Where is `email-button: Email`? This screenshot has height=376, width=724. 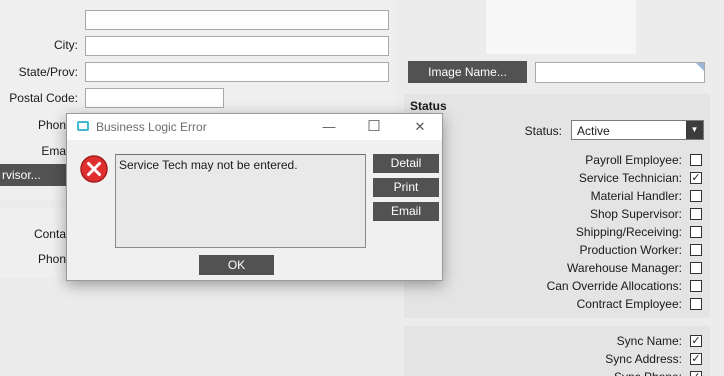 email-button: Email is located at coordinates (406, 211).